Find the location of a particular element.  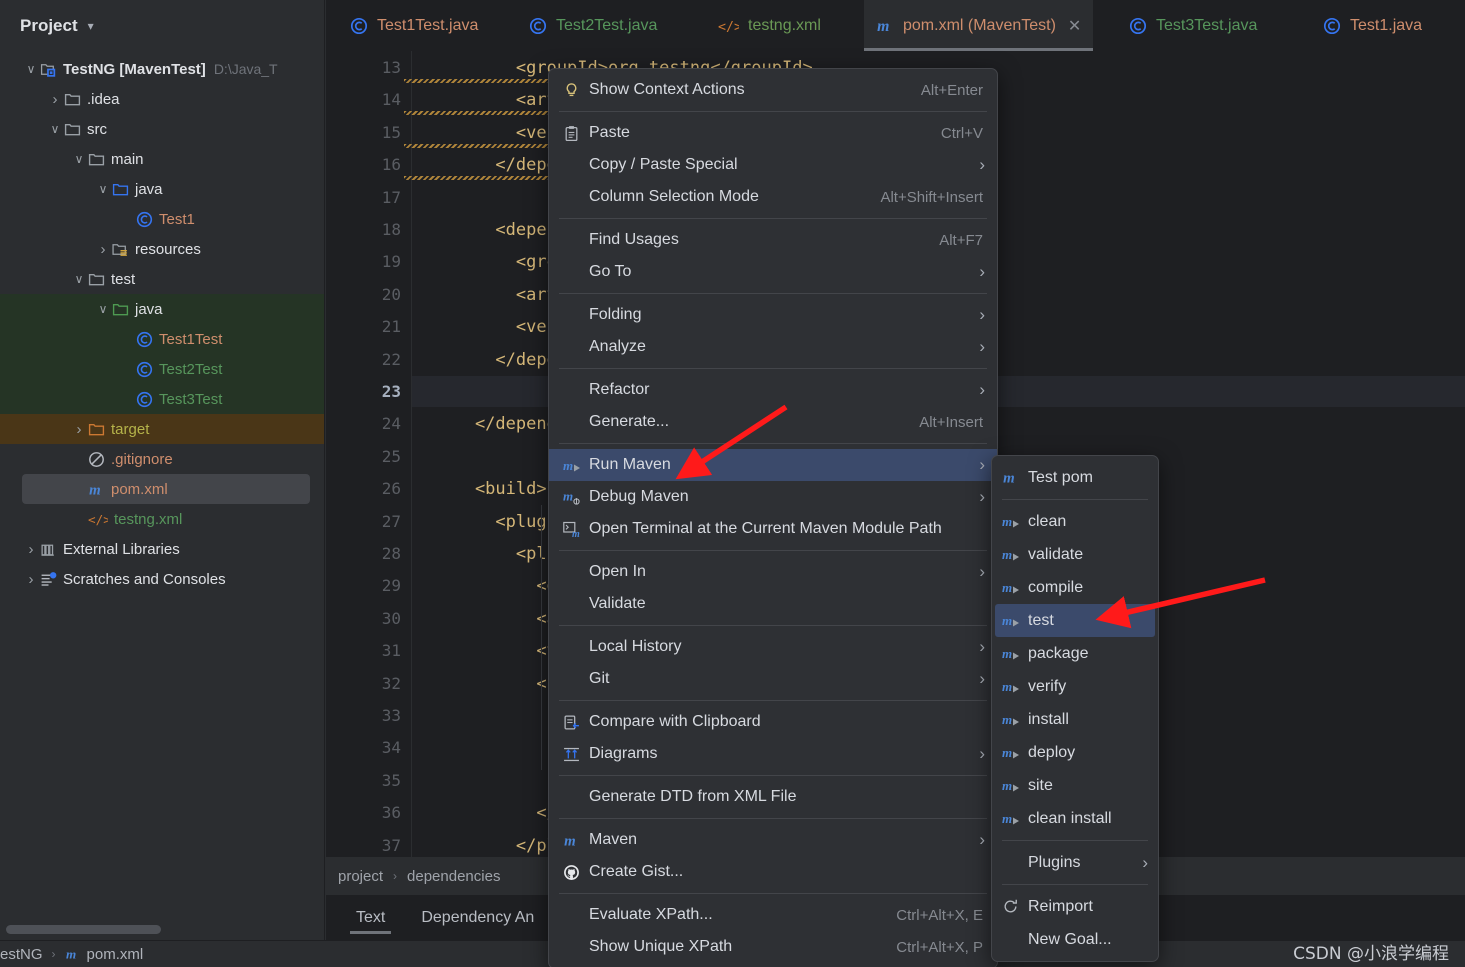

menu-item-debug-maven: m Debug Maven › is located at coordinates (773, 497).